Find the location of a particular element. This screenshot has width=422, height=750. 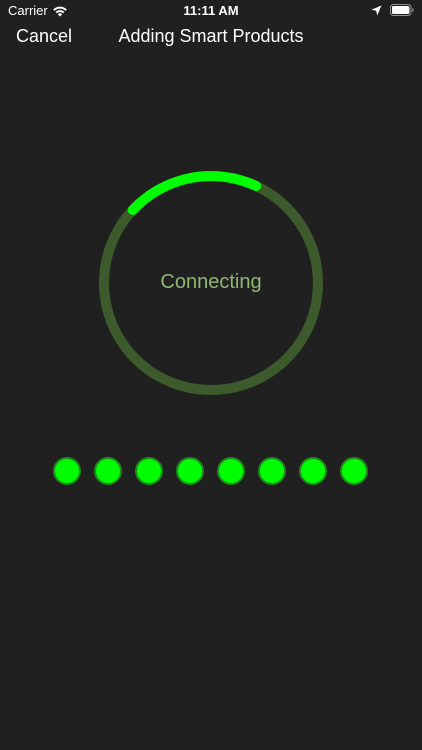

status-right-icons is located at coordinates (392, 10).